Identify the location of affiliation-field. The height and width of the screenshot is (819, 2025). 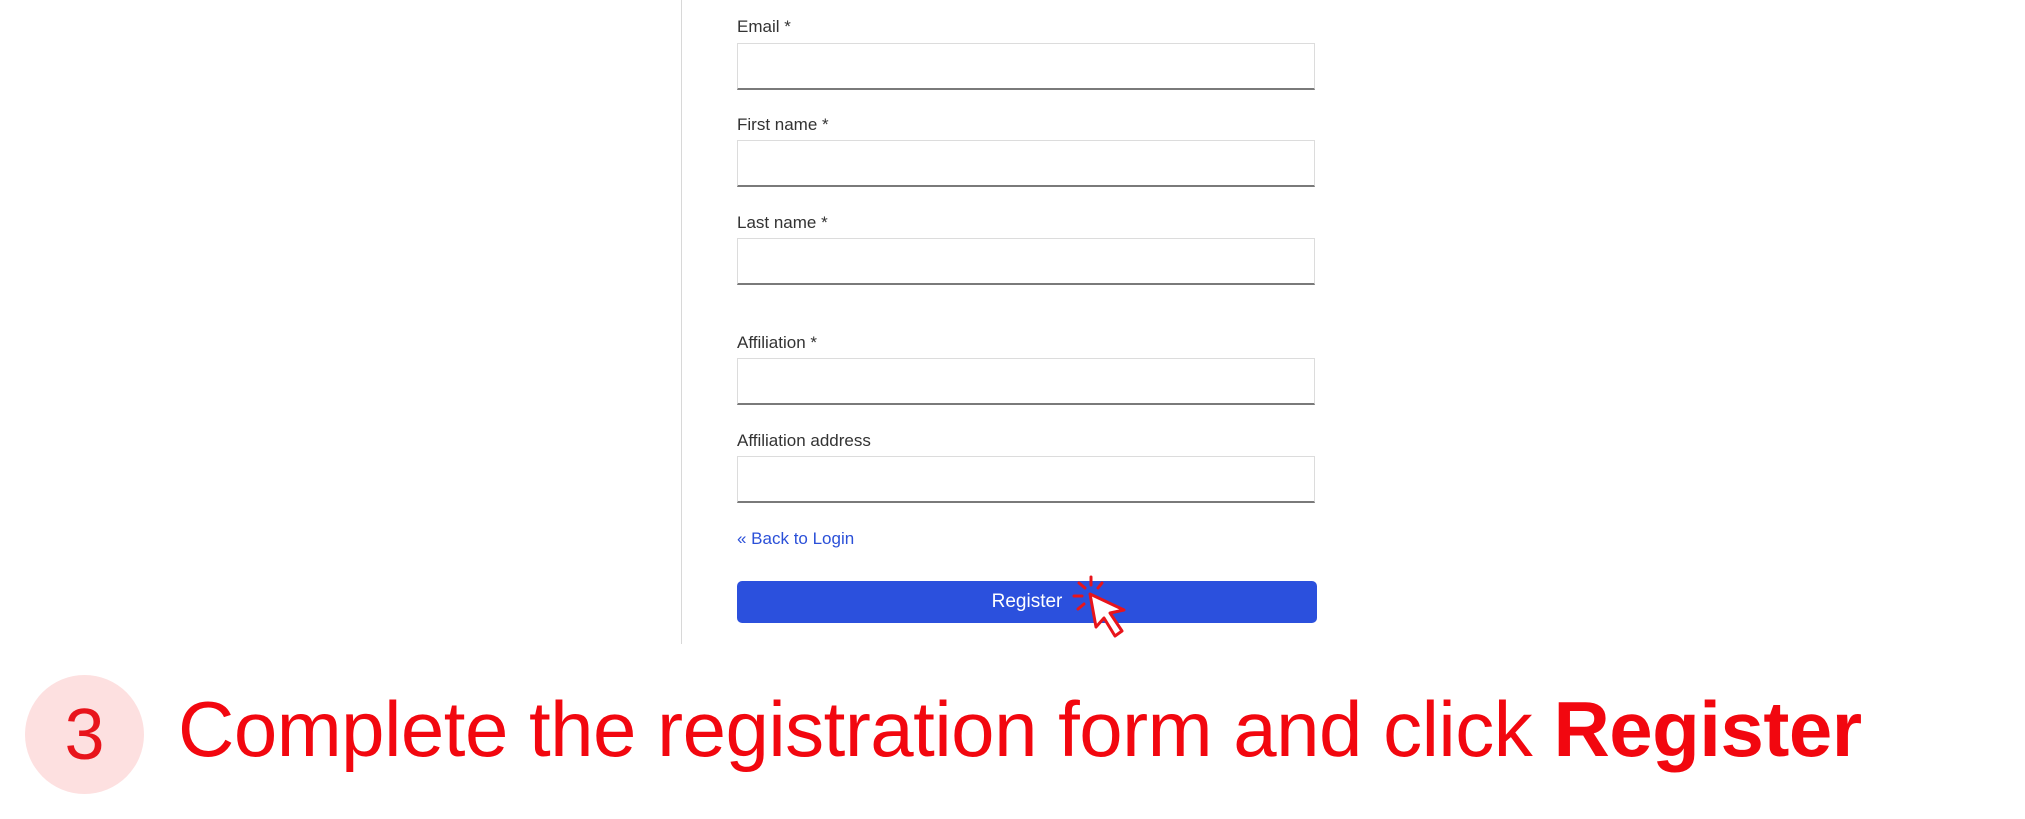
(1026, 381).